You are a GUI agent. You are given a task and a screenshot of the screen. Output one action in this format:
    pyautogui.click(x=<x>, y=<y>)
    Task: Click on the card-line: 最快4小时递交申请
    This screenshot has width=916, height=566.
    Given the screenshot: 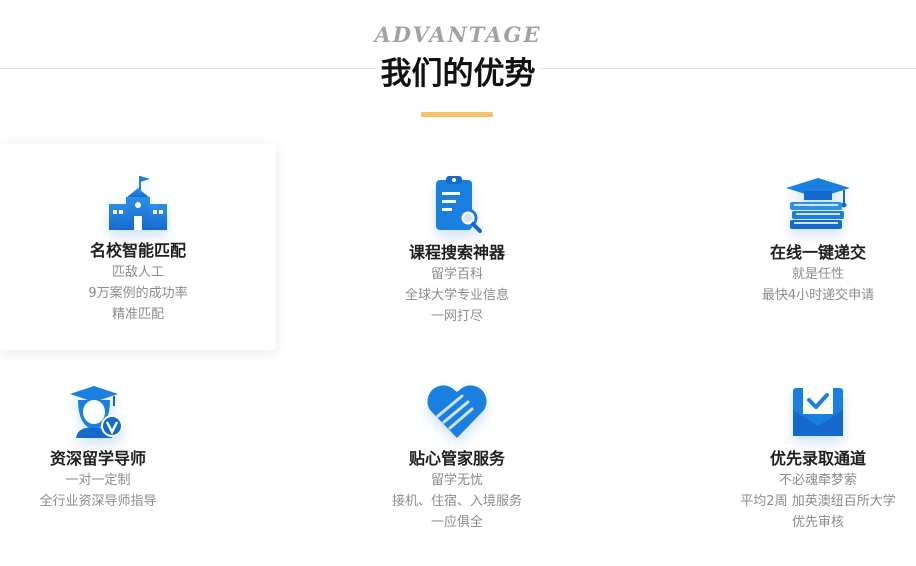 What is the action you would take?
    pyautogui.click(x=818, y=295)
    